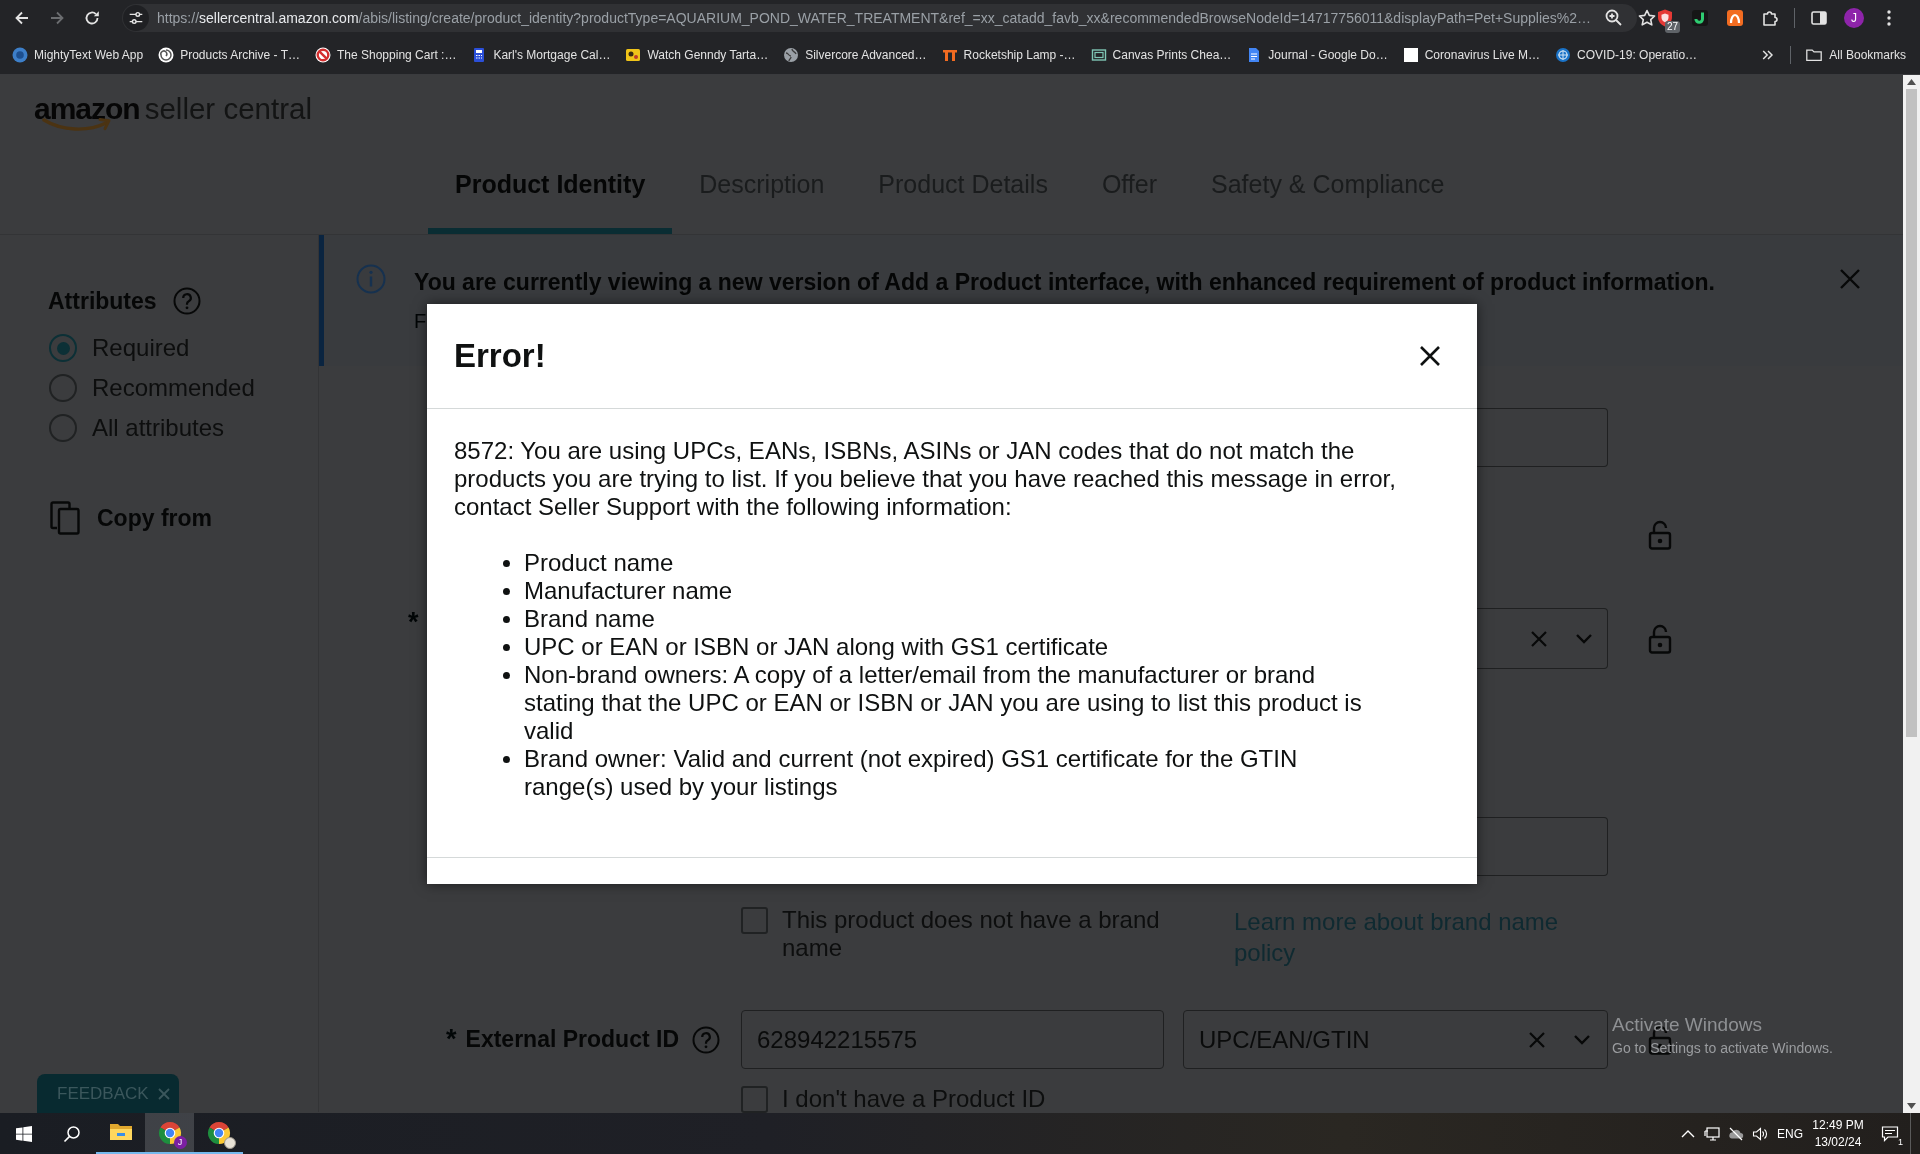  What do you see at coordinates (1814, 55) in the screenshot?
I see `folder-icon` at bounding box center [1814, 55].